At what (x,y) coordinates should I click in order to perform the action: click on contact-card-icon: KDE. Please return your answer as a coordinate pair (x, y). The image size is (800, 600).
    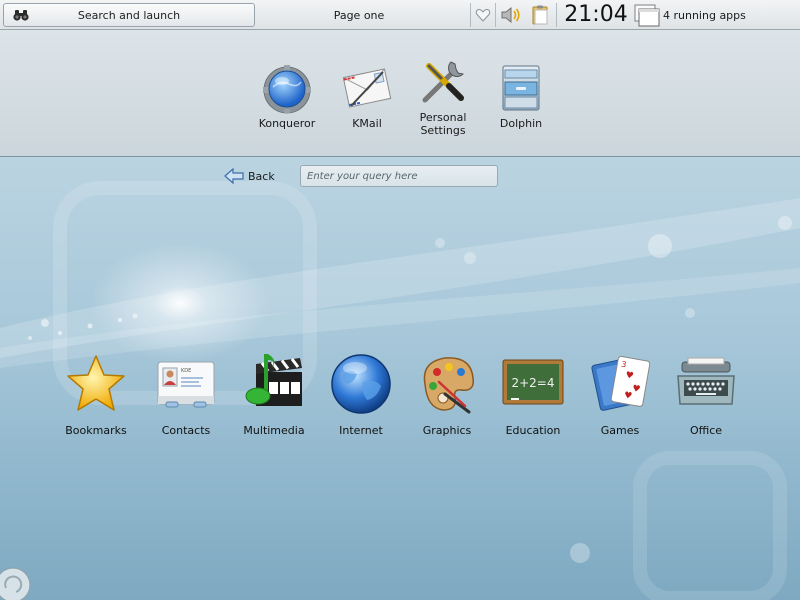
    Looking at the image, I should click on (186, 384).